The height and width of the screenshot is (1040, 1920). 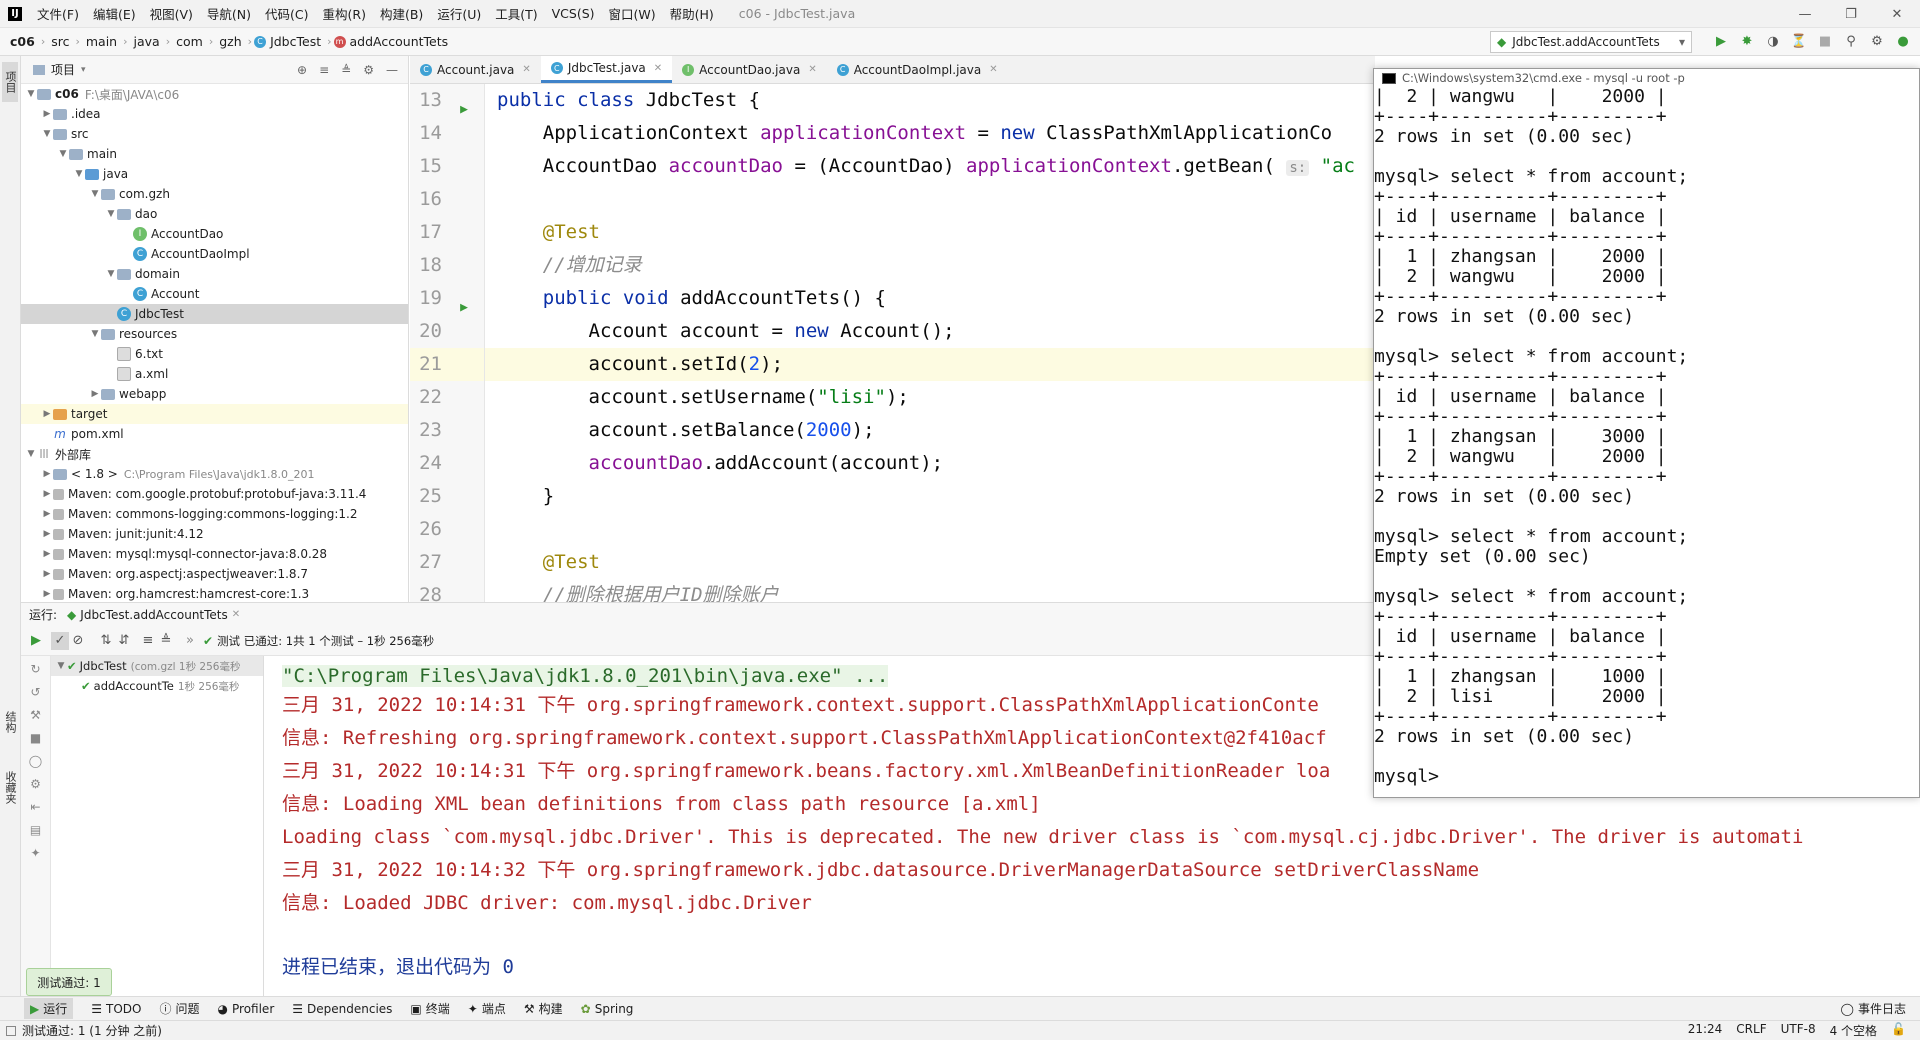 What do you see at coordinates (157, 666) in the screenshot?
I see `test-tree-root: ▼ ✔ JdbcTest (com.gzl 1秒 256毫秒` at bounding box center [157, 666].